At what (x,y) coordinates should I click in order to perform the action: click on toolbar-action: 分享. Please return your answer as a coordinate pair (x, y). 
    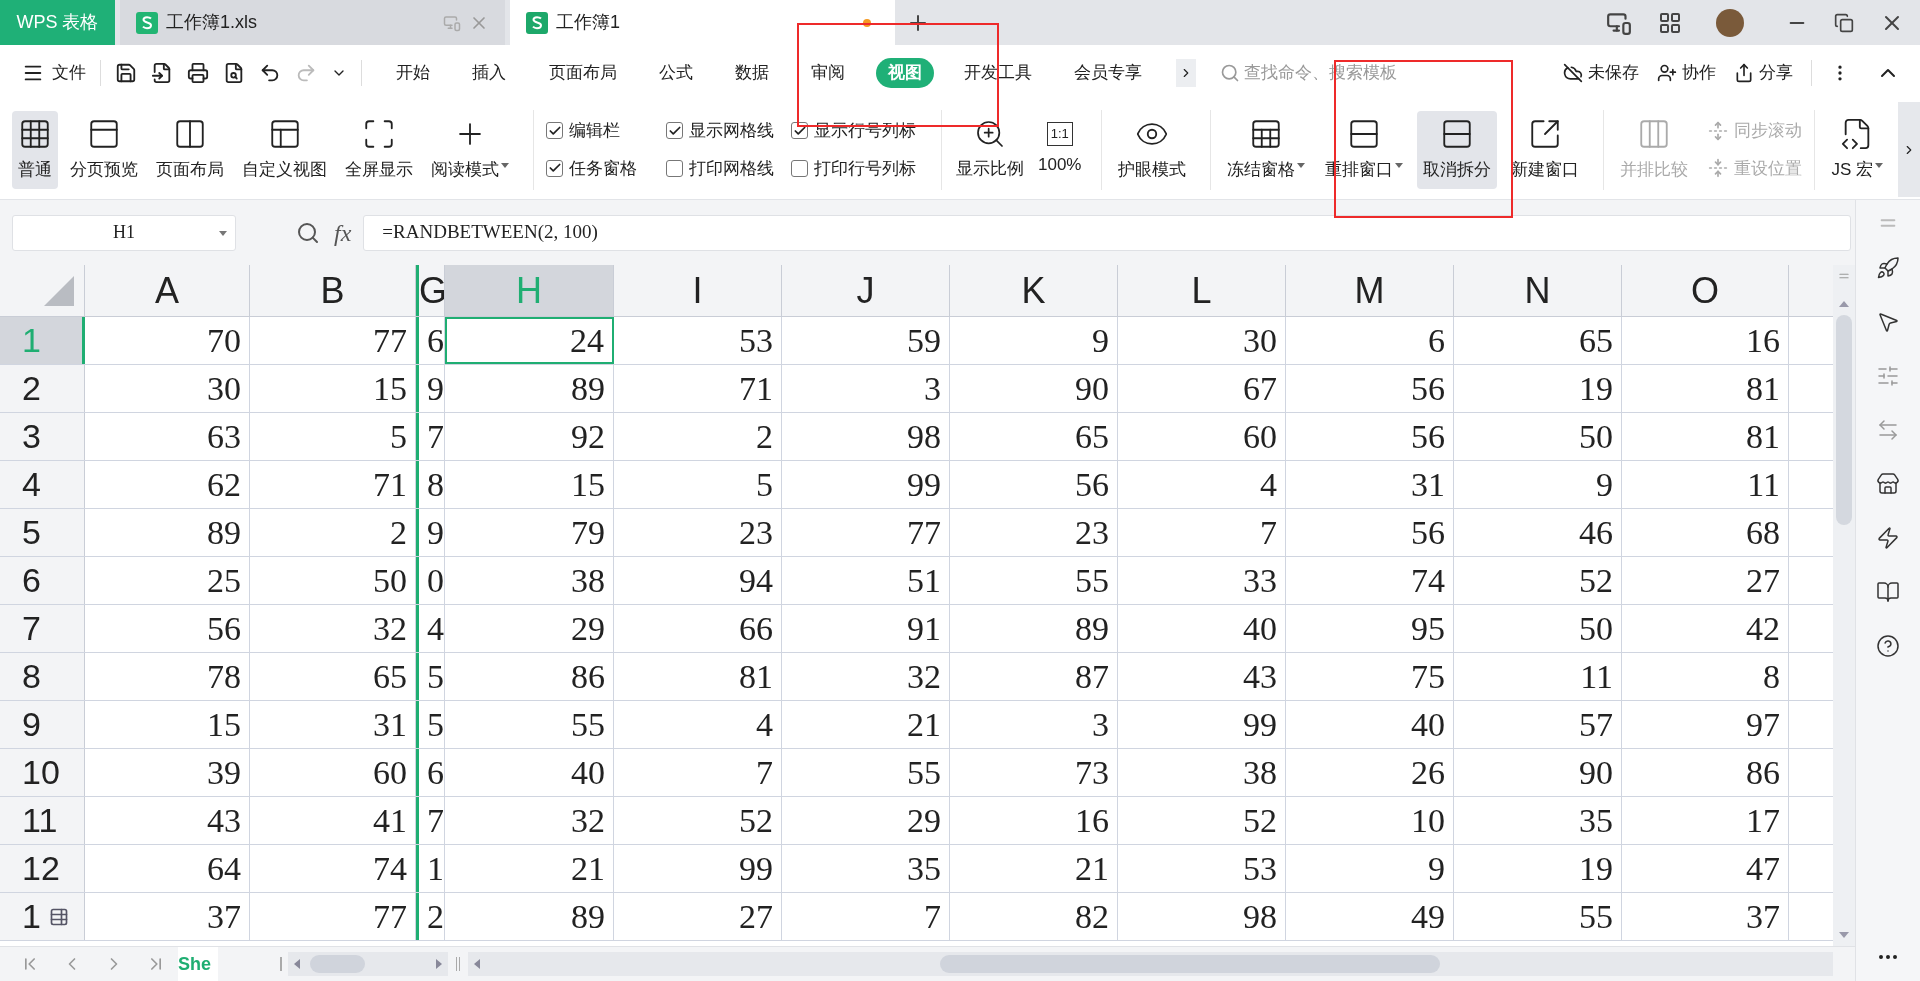
    Looking at the image, I should click on (1763, 72).